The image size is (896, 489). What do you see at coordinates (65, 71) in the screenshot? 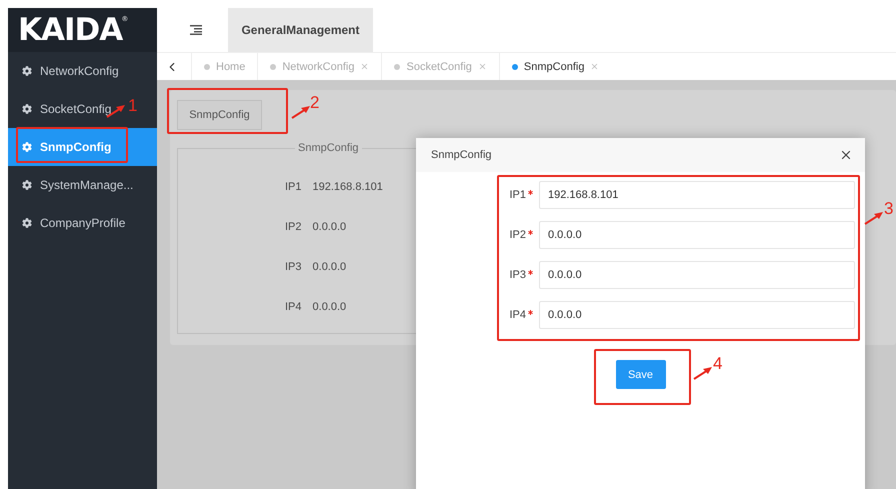
I see `sidebar-item: NetworkConfig` at bounding box center [65, 71].